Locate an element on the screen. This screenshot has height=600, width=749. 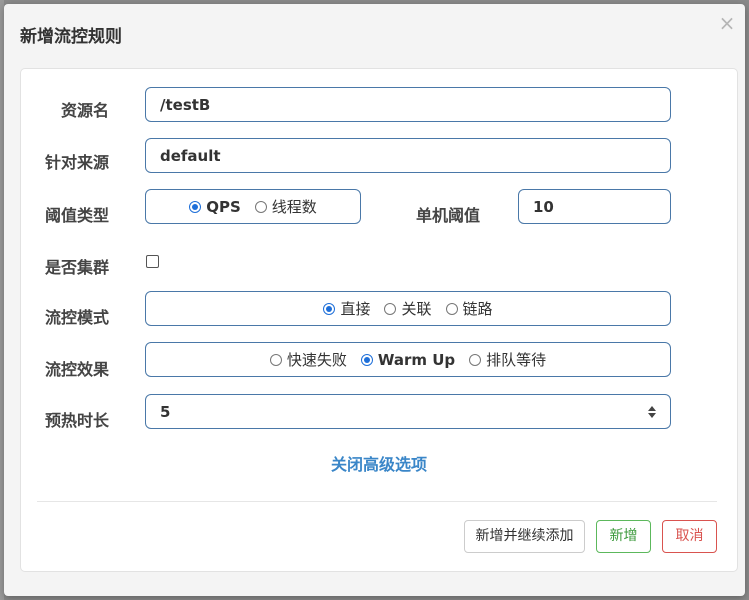
warmup-period-label: 预热时长 is located at coordinates (77, 420).